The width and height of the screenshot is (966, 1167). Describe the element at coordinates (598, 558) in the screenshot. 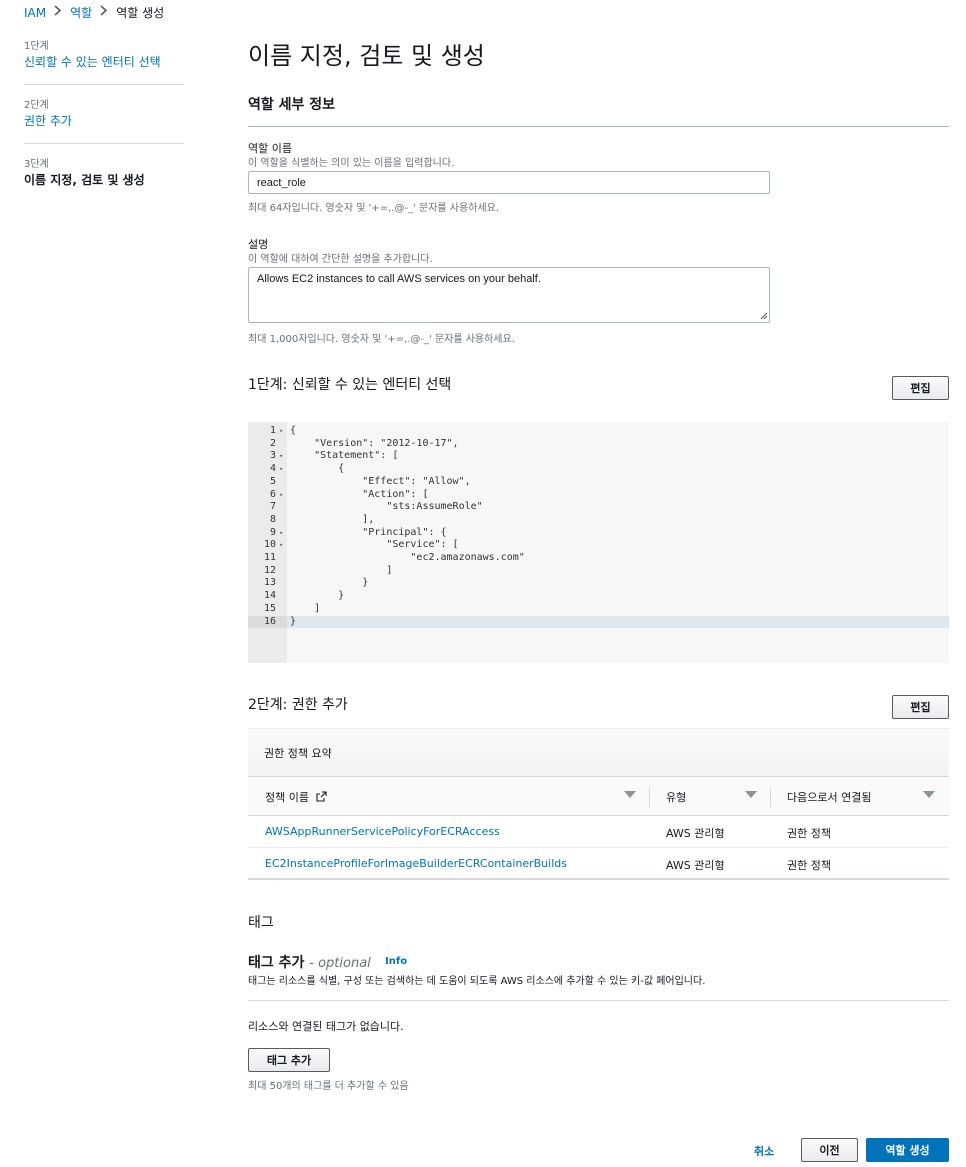

I see `code-line: 11 "ec2.amazonaws.com"` at that location.